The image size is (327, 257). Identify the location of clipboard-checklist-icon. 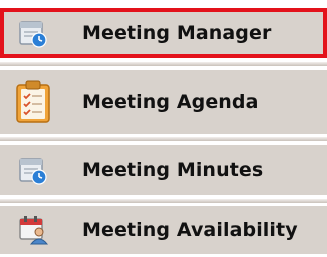
(33, 101).